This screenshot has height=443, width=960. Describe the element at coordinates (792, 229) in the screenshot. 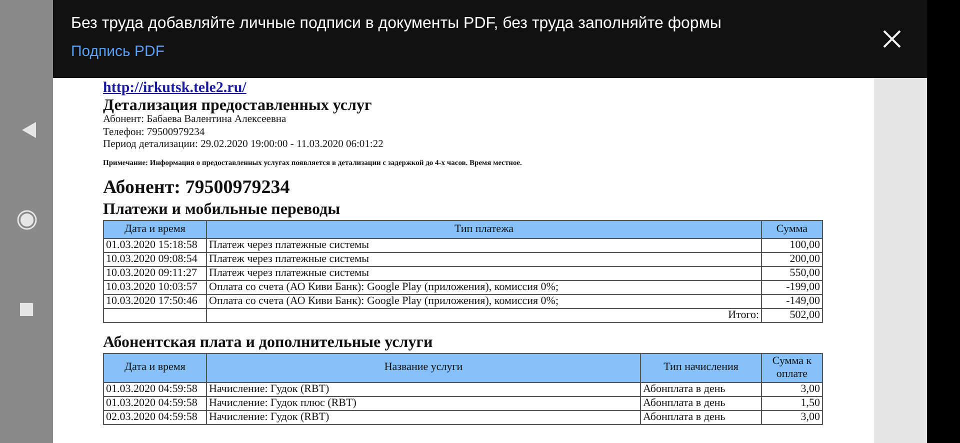

I see `column-header: Сумма` at that location.